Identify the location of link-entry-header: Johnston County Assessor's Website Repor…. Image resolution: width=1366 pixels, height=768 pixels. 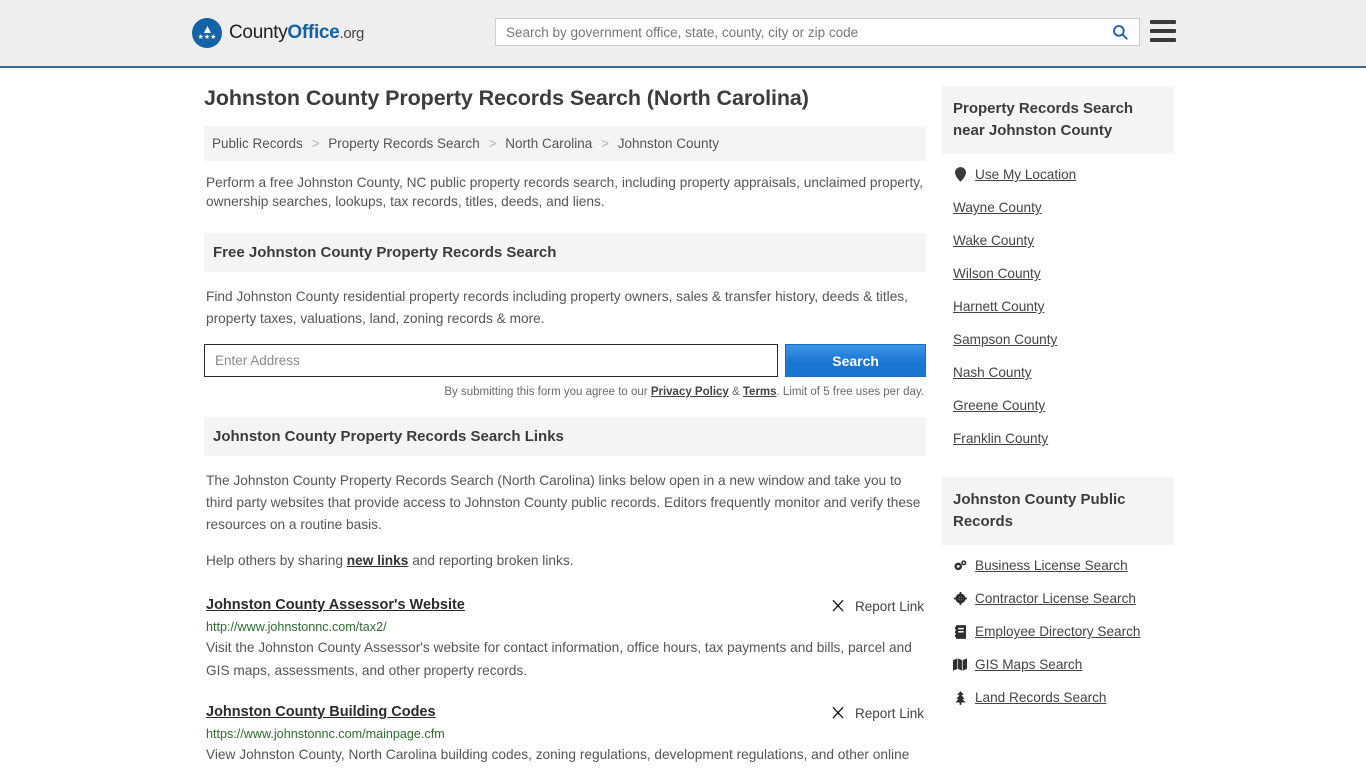
(565, 605).